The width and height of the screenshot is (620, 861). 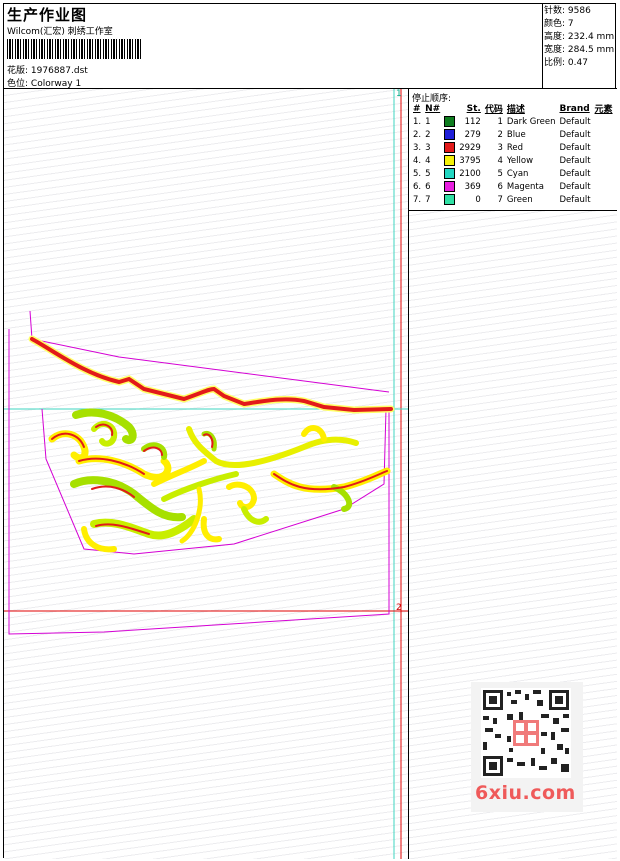 What do you see at coordinates (472, 134) in the screenshot?
I see `row-stitches: 279` at bounding box center [472, 134].